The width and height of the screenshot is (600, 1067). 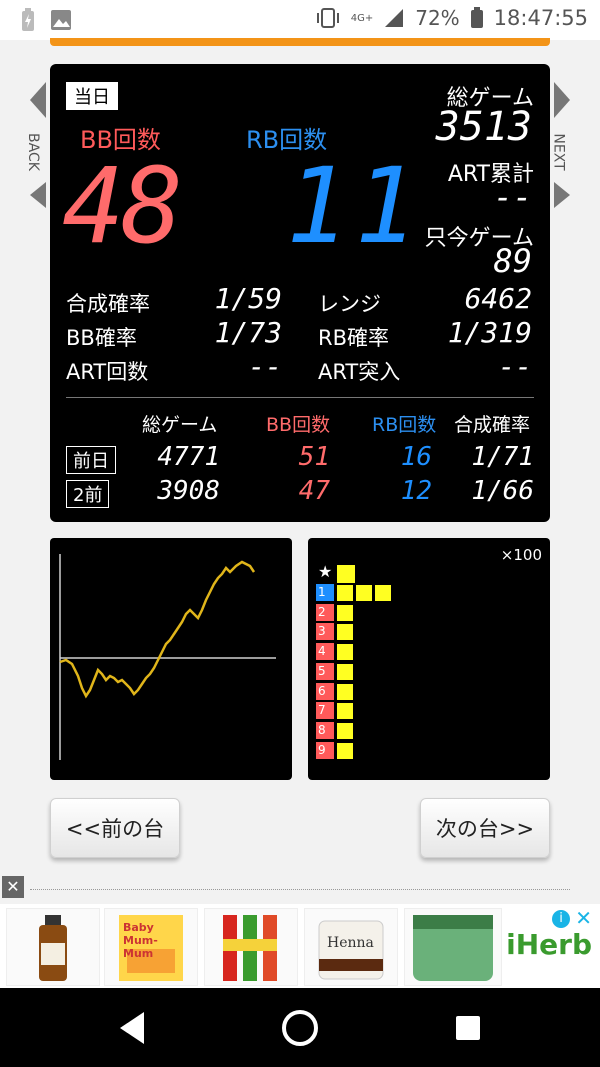 What do you see at coordinates (325, 632) in the screenshot?
I see `distribution-row-label: 3` at bounding box center [325, 632].